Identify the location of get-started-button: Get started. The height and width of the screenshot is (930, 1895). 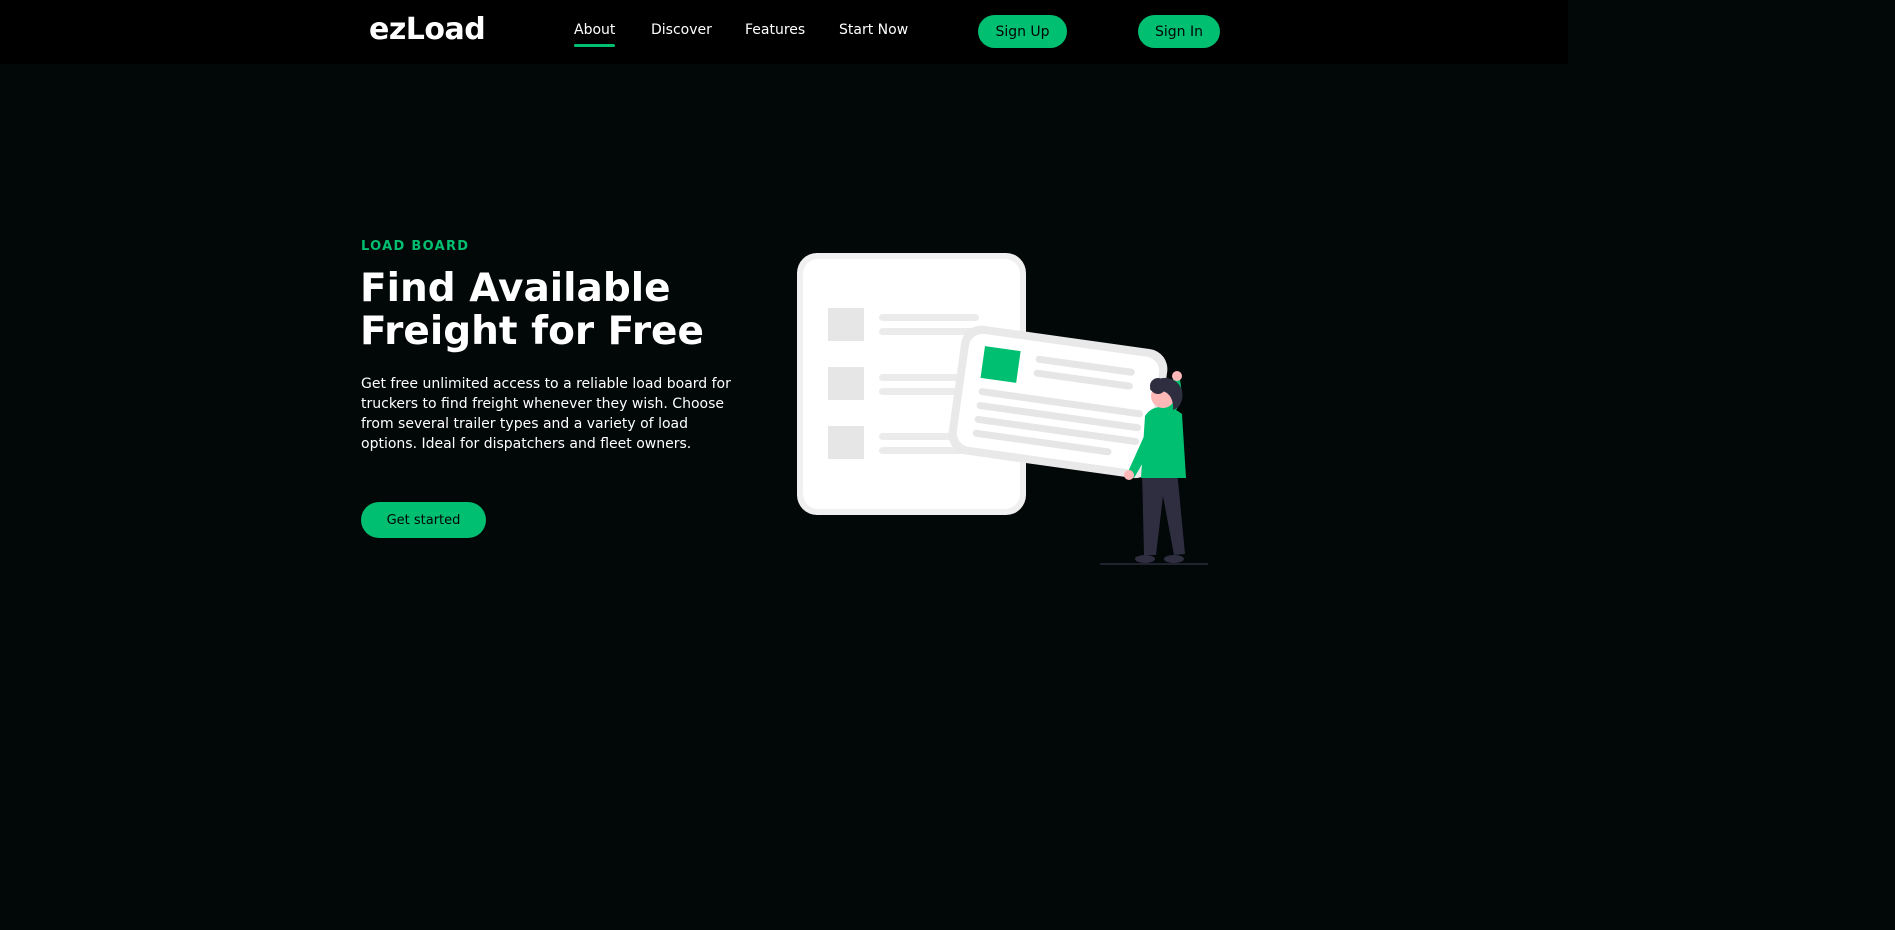
(423, 520).